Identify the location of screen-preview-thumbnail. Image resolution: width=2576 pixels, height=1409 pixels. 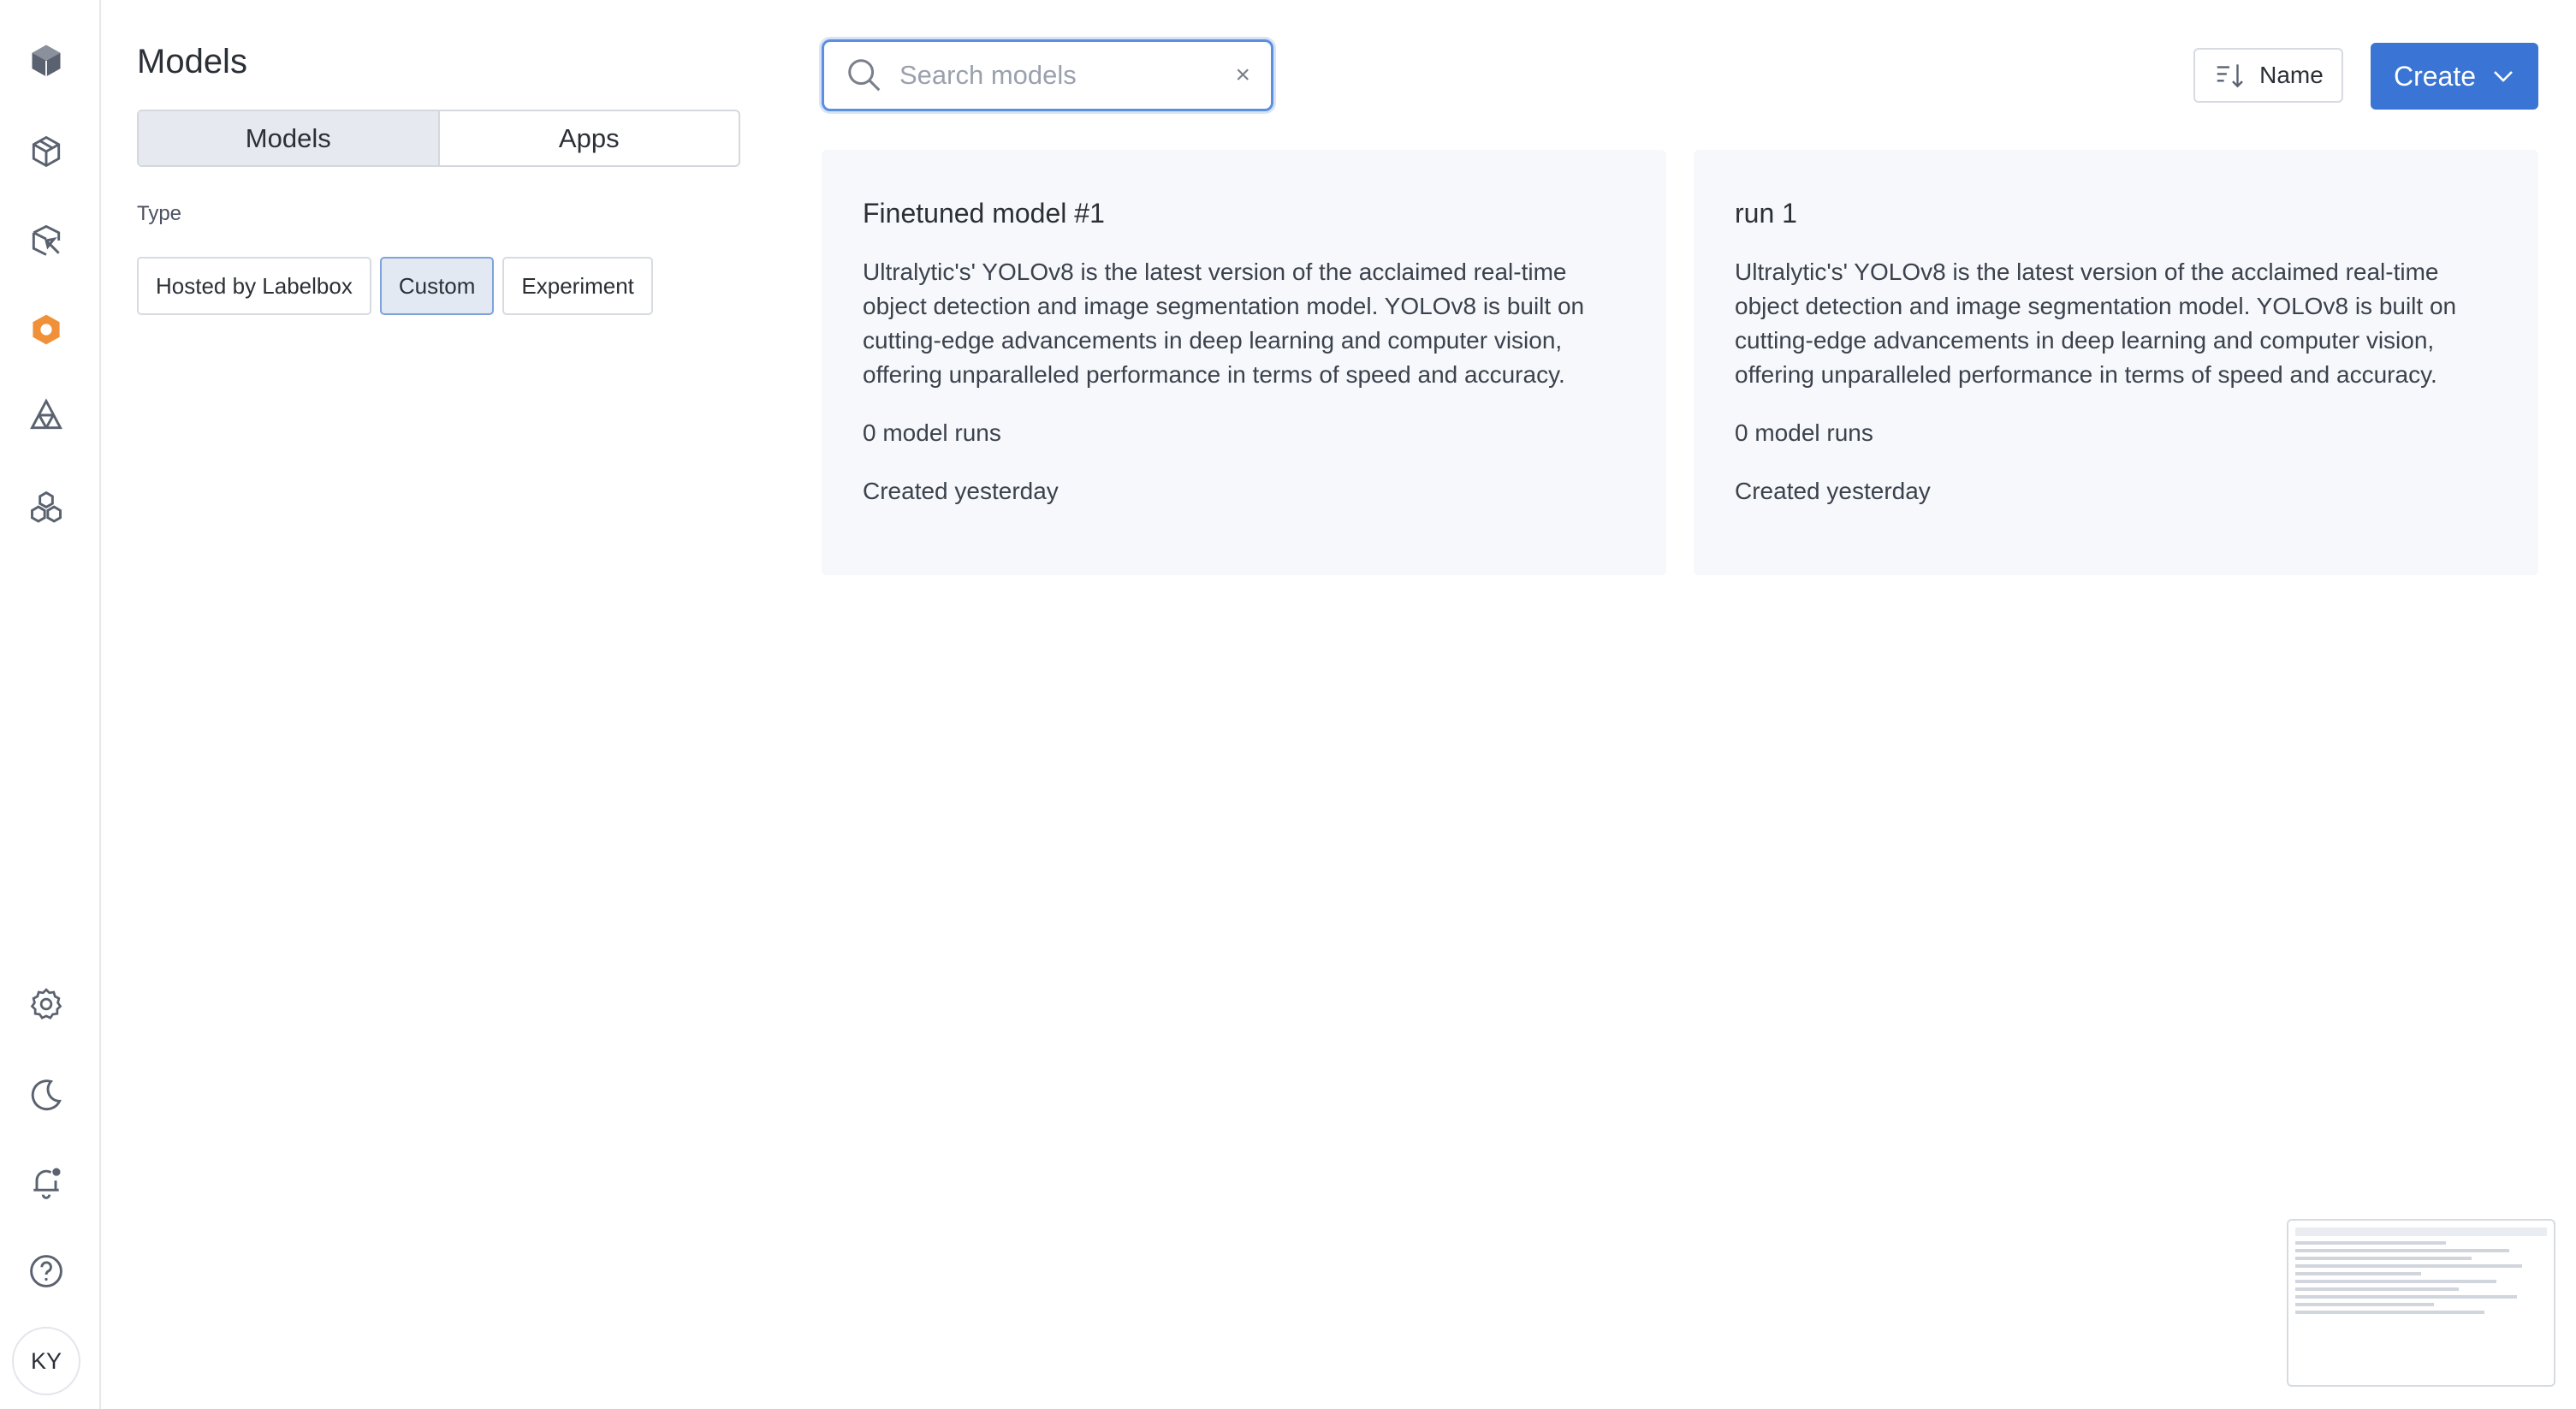
(2421, 1303).